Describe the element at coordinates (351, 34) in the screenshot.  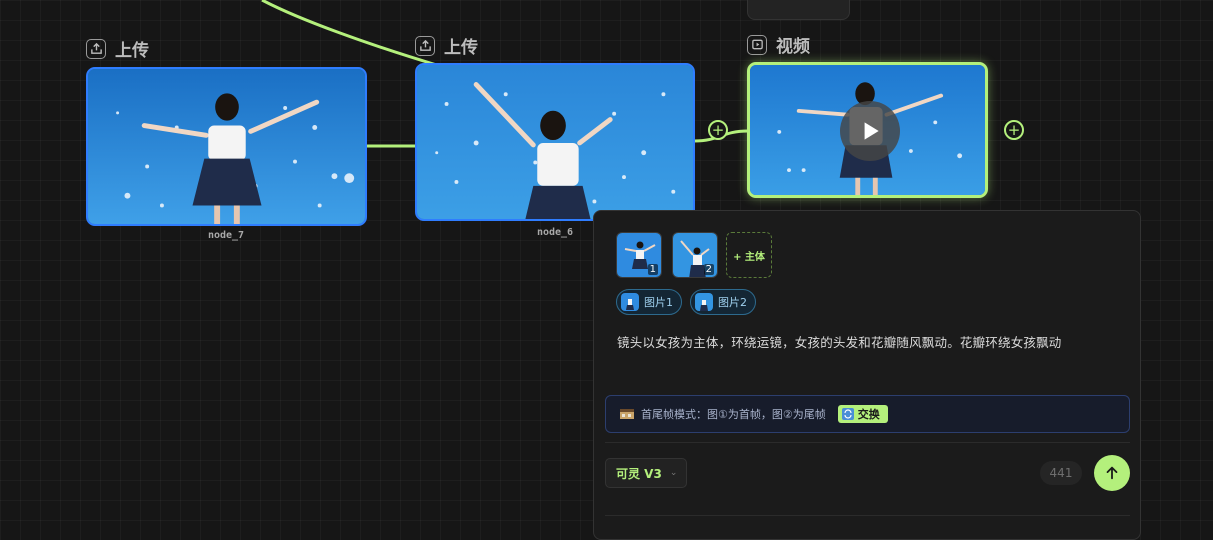
I see `edge-top` at that location.